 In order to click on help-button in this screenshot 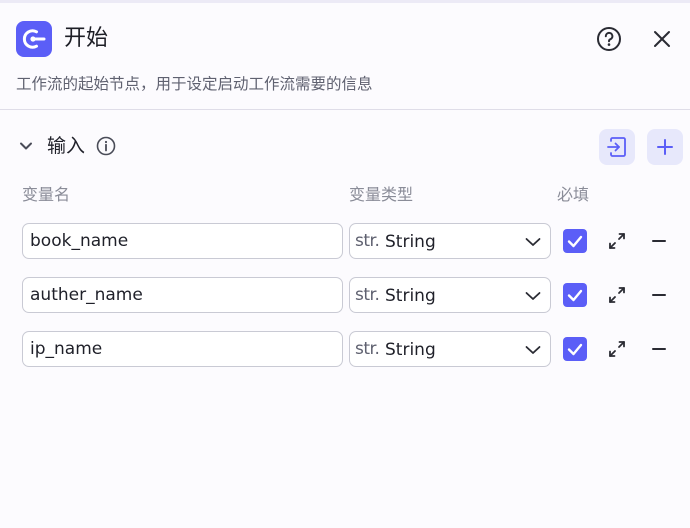, I will do `click(609, 39)`.